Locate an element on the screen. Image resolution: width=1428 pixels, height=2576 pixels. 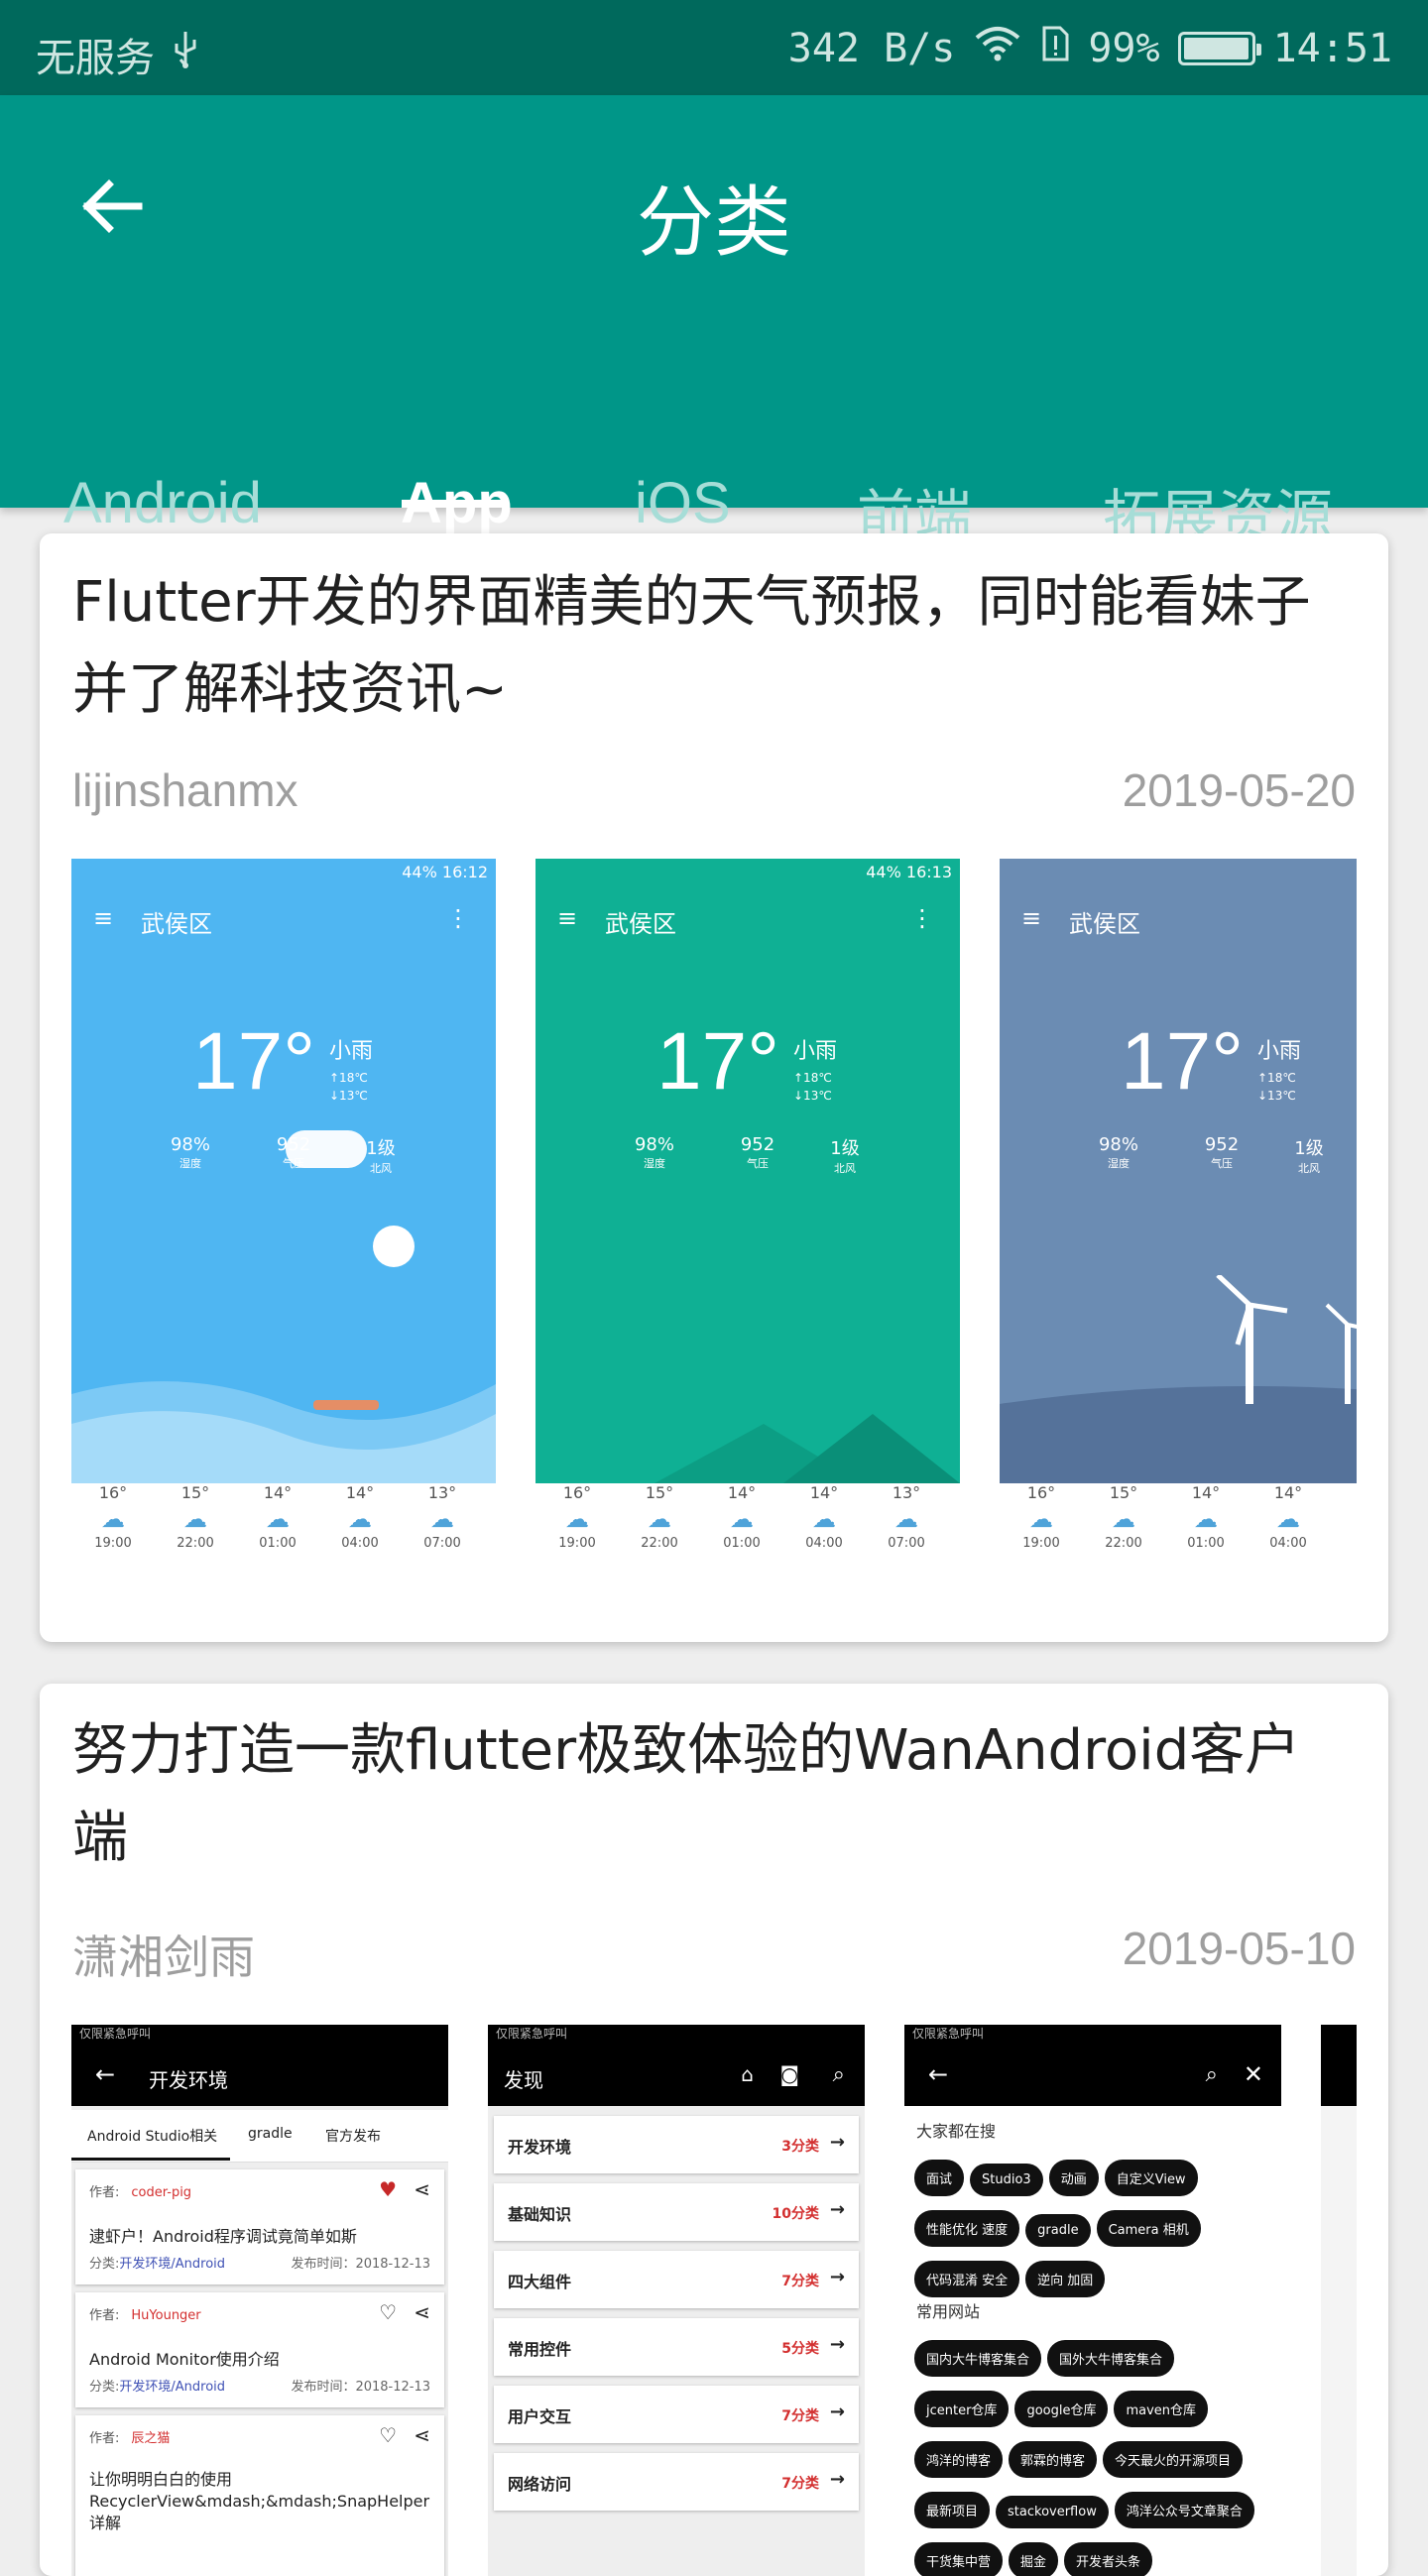
project-title: Flutter开发的界面精美的天气预报，同时能看妹子并了解科技资讯~ is located at coordinates (700, 646).